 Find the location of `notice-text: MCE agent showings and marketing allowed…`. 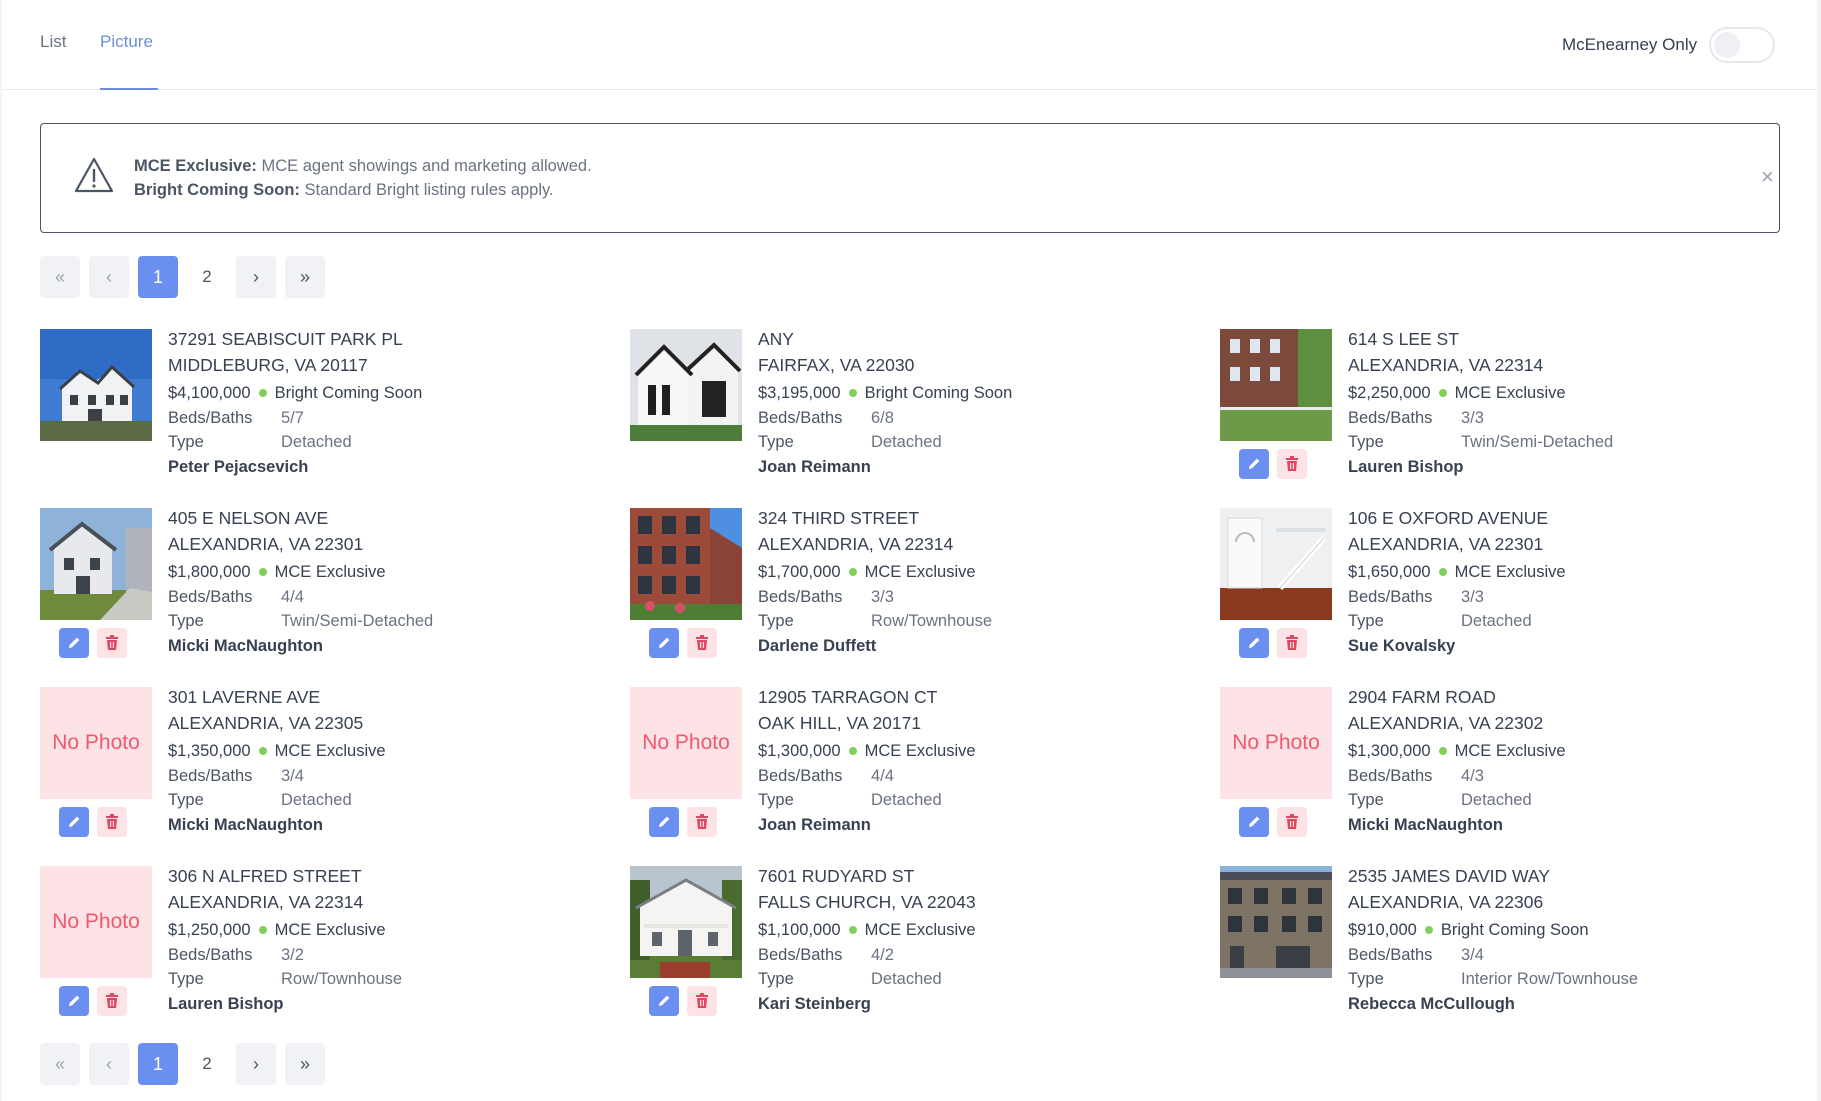

notice-text: MCE agent showings and marketing allowed… is located at coordinates (424, 166).